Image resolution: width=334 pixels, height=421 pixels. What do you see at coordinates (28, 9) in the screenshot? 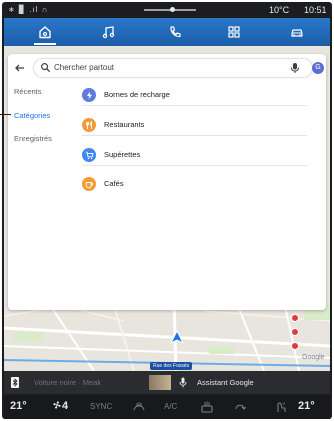
I see `status-icons: ∗ ▊ .ıl ∩` at bounding box center [28, 9].